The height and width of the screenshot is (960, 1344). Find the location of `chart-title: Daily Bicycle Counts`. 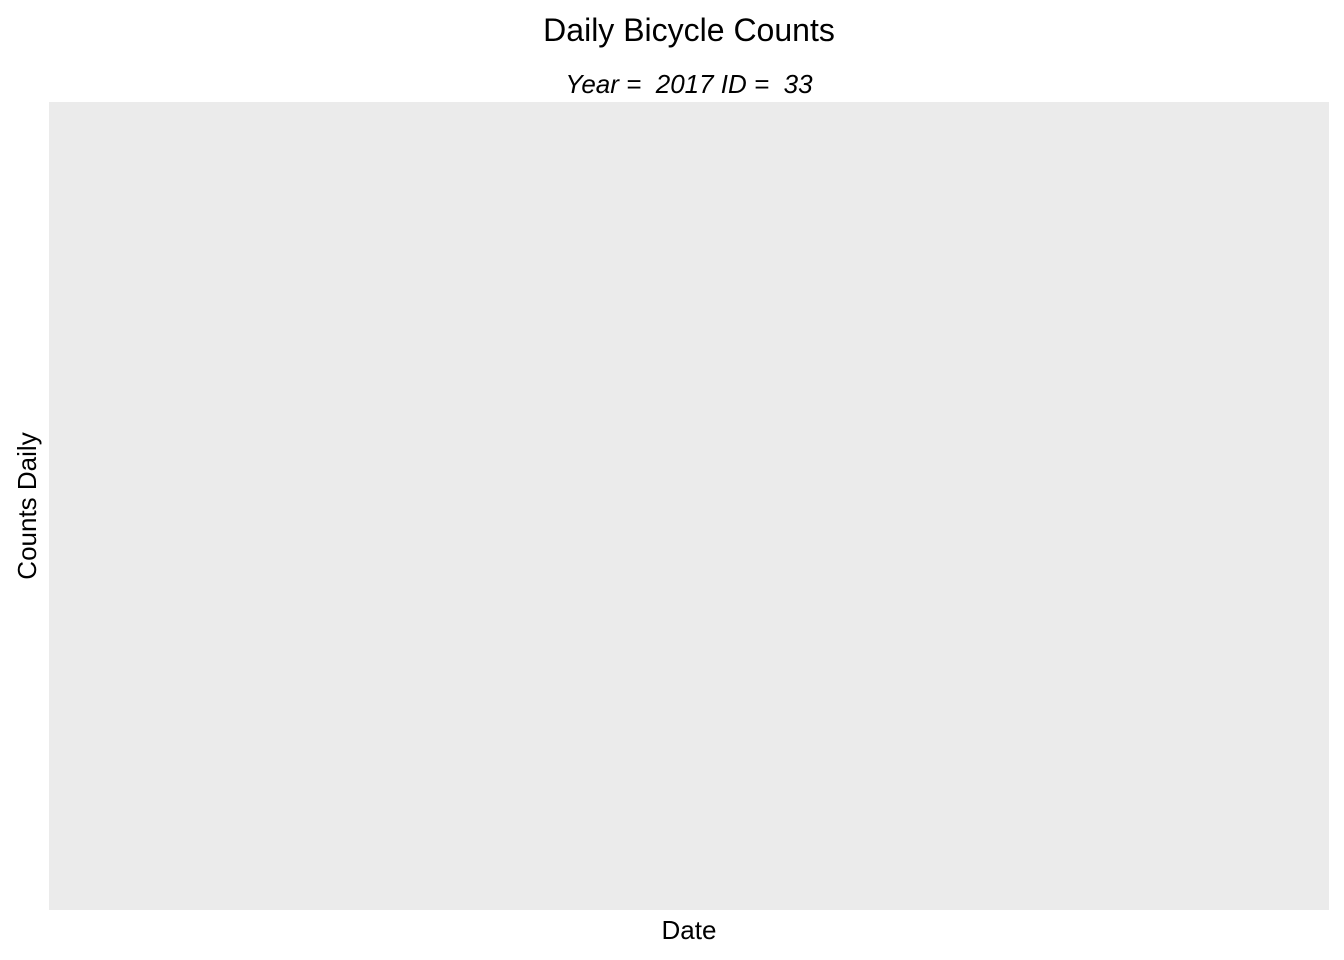

chart-title: Daily Bicycle Counts is located at coordinates (689, 30).